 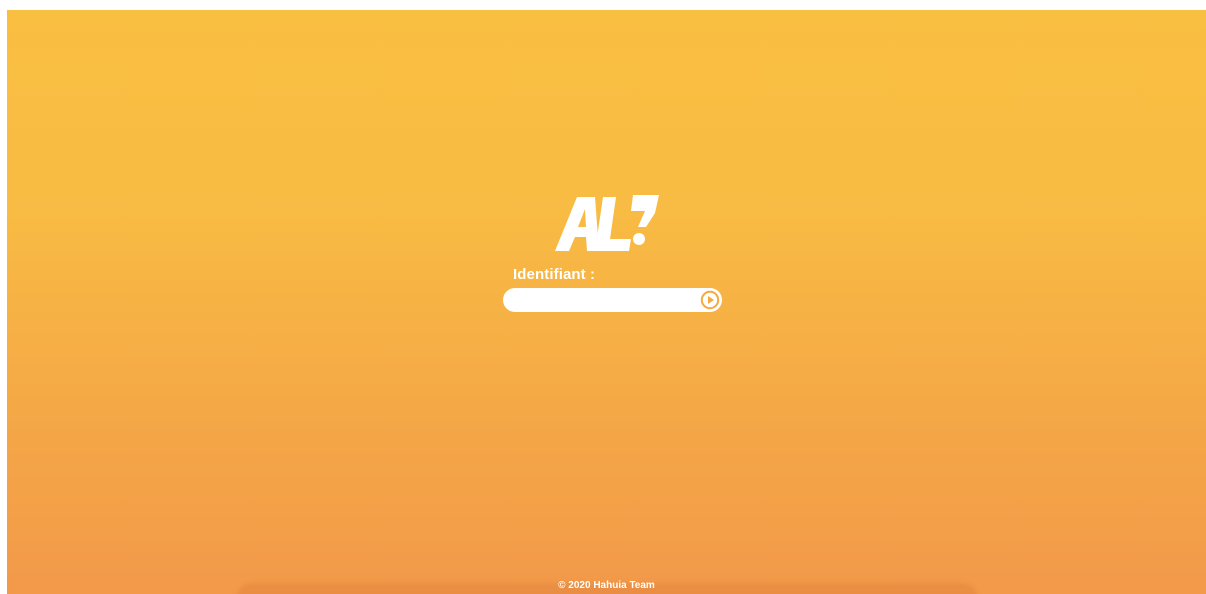 I want to click on identifier-label: Identifiant :, so click(x=554, y=274).